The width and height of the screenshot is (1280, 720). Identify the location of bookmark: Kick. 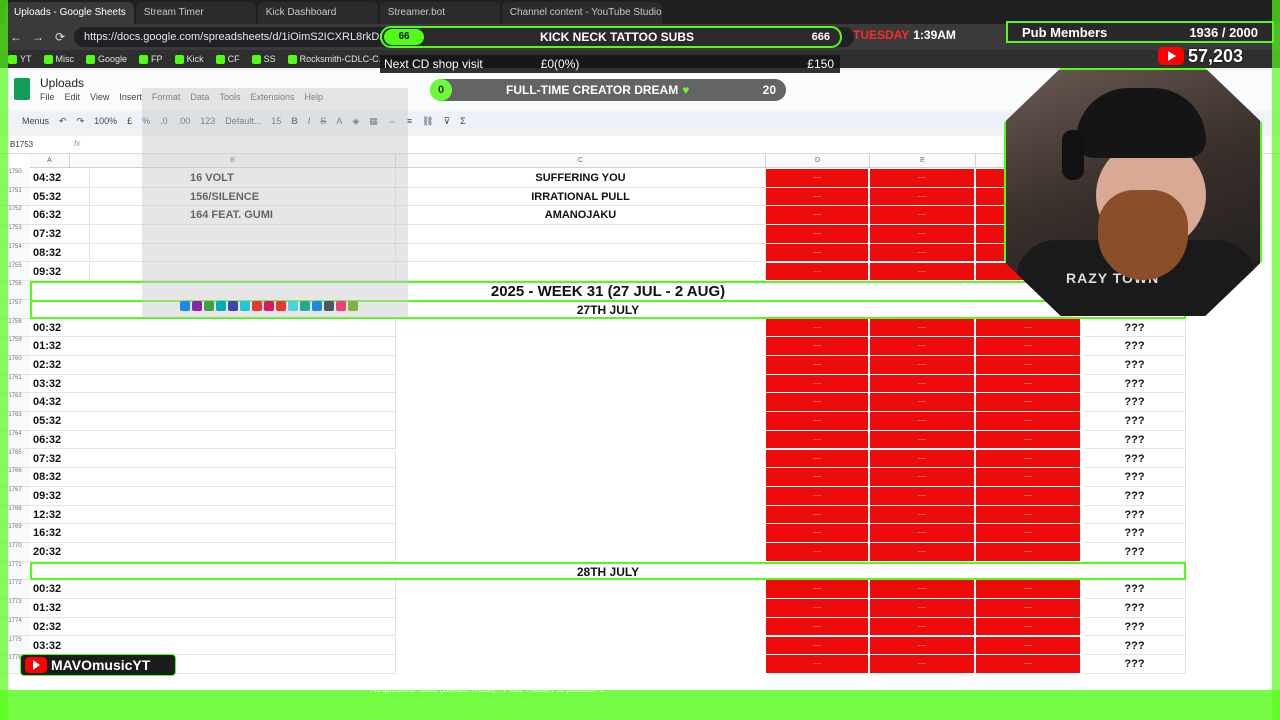
(189, 59).